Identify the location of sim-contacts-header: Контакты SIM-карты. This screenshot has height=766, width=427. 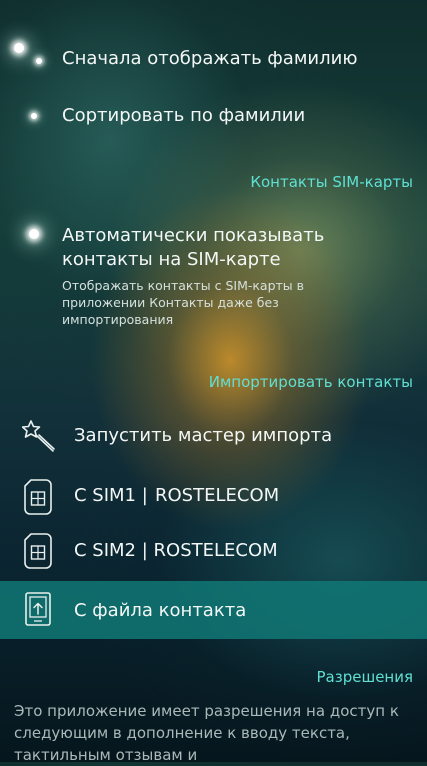
(331, 182).